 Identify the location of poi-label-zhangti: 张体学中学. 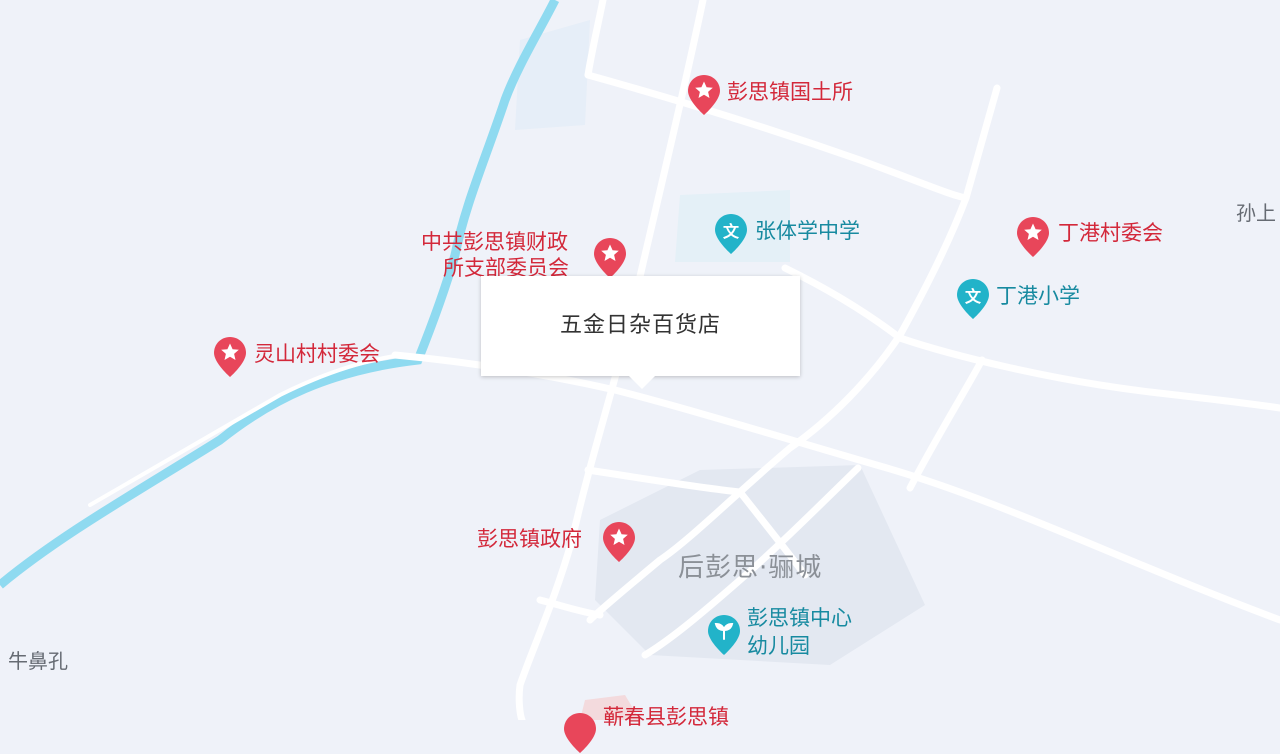
(807, 231).